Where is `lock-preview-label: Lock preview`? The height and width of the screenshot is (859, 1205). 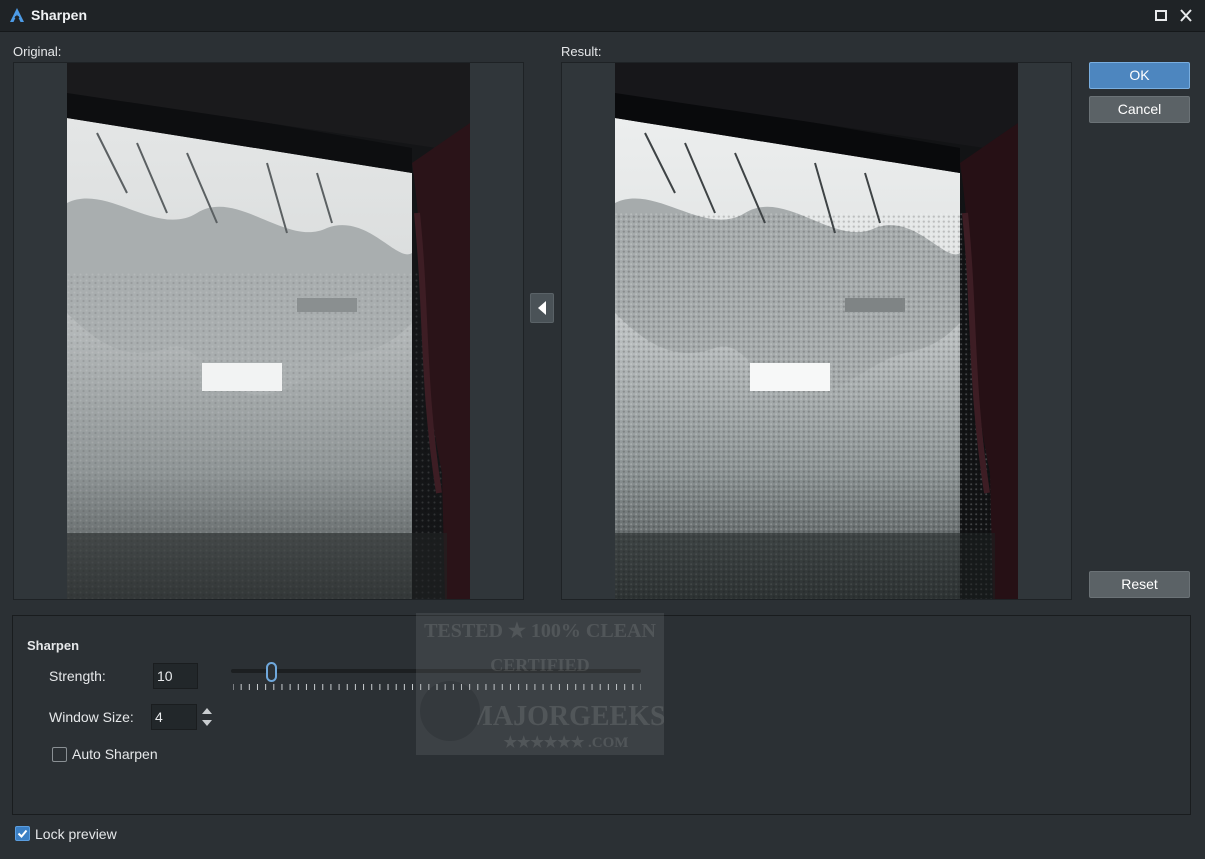 lock-preview-label: Lock preview is located at coordinates (76, 834).